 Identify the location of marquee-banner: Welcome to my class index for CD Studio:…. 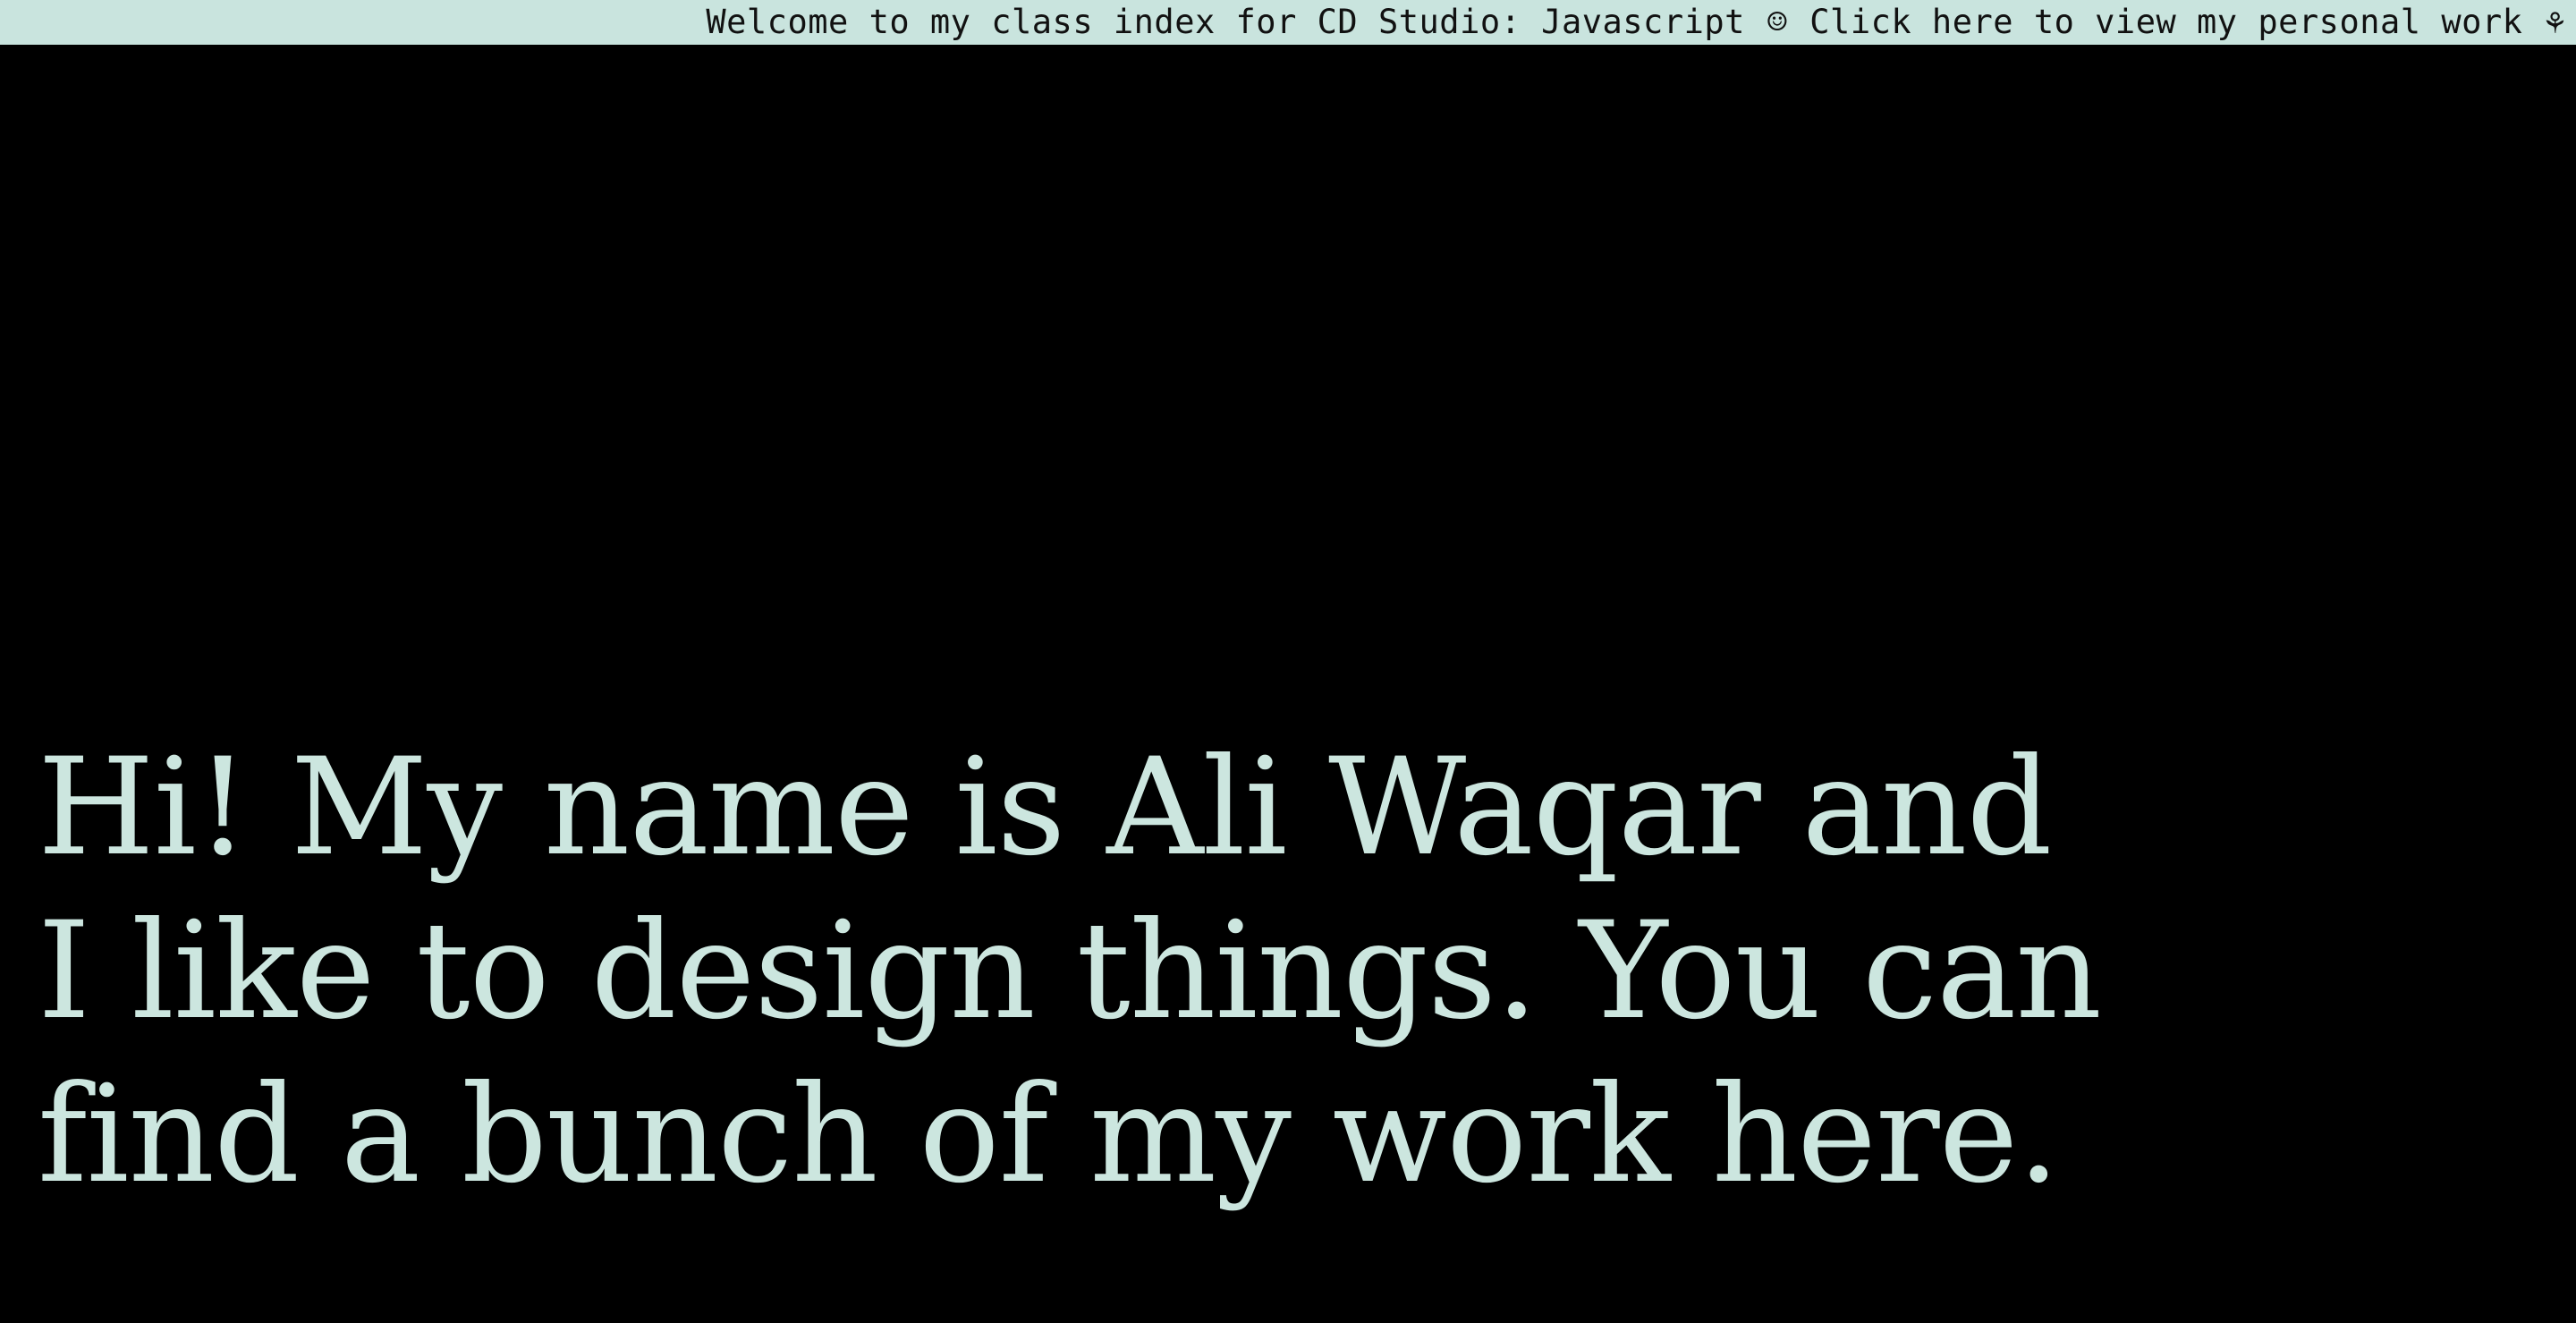
(1288, 22).